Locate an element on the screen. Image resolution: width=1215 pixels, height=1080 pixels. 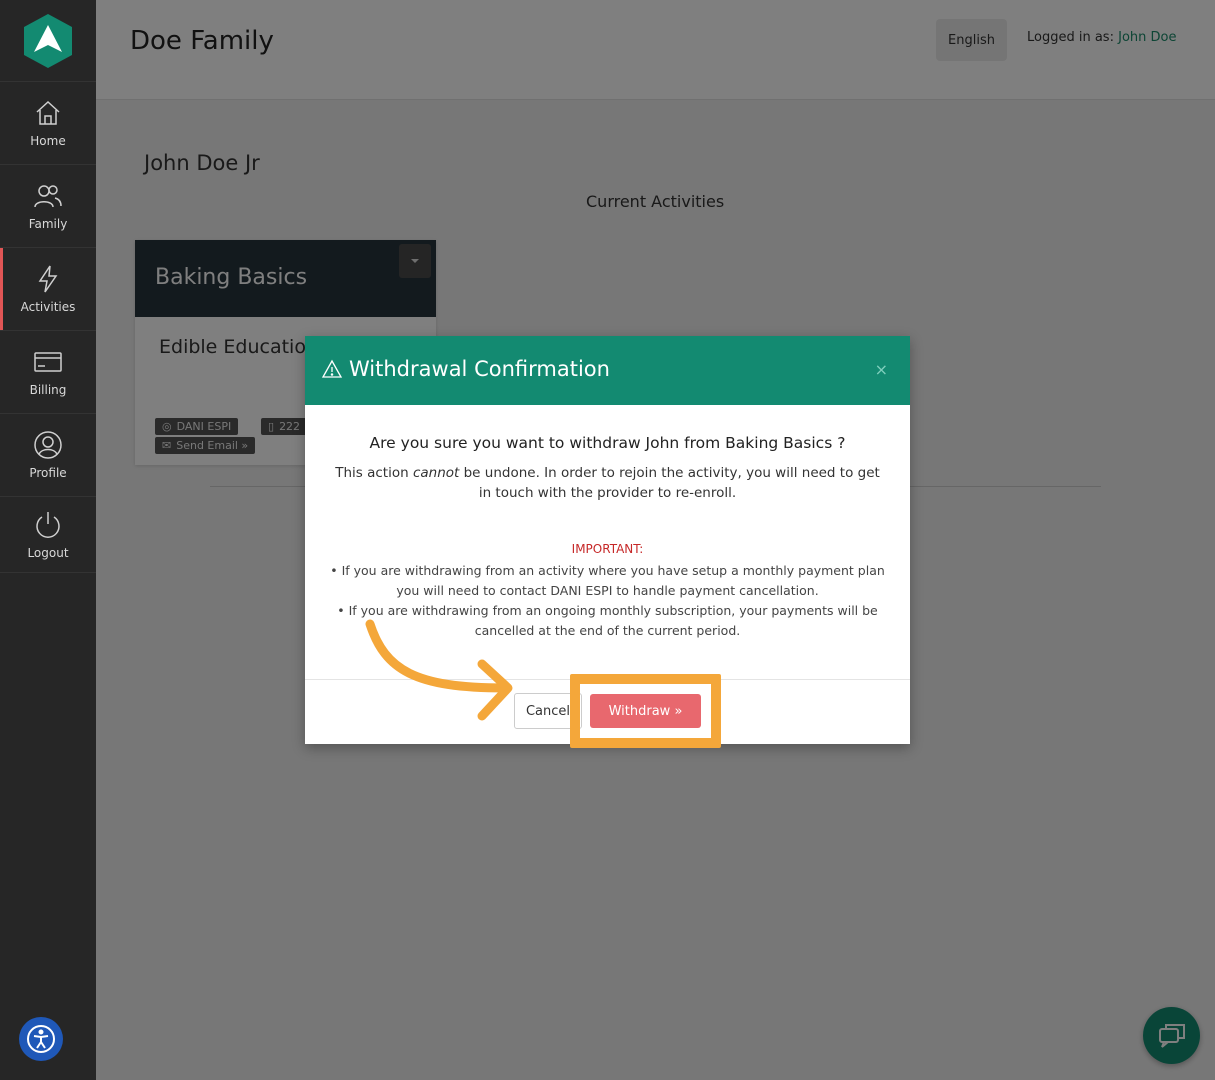
modal-title-text: Withdrawal Confirmation is located at coordinates (479, 369).